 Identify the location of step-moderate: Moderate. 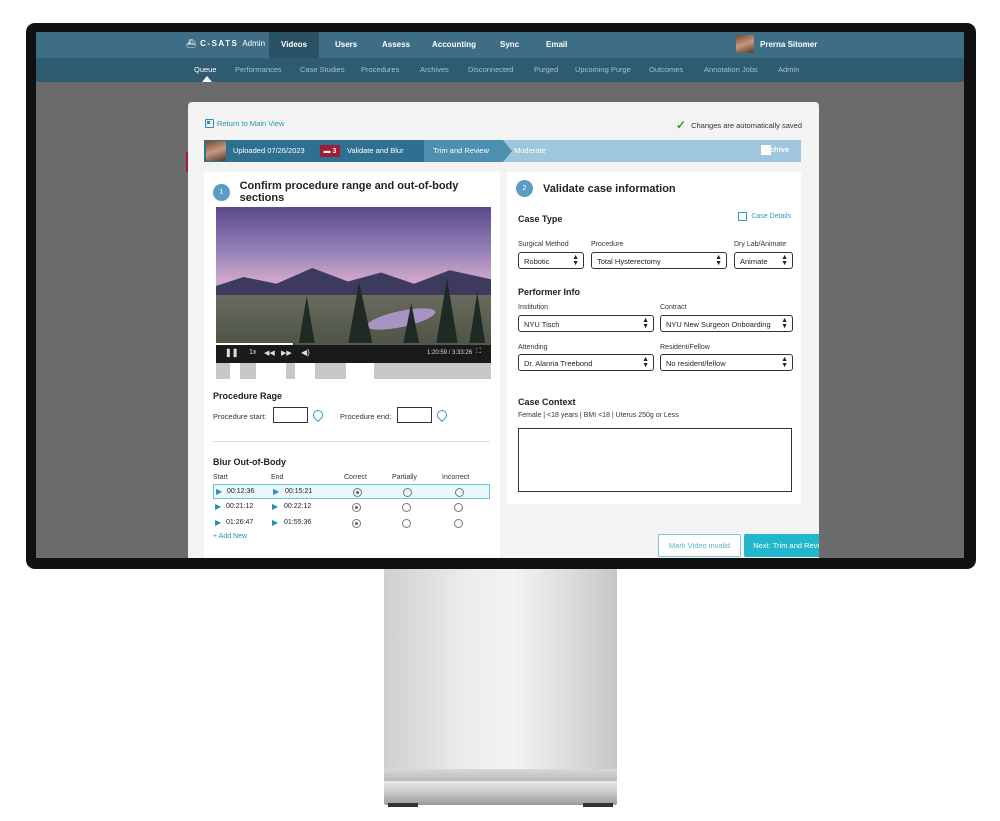
(530, 150).